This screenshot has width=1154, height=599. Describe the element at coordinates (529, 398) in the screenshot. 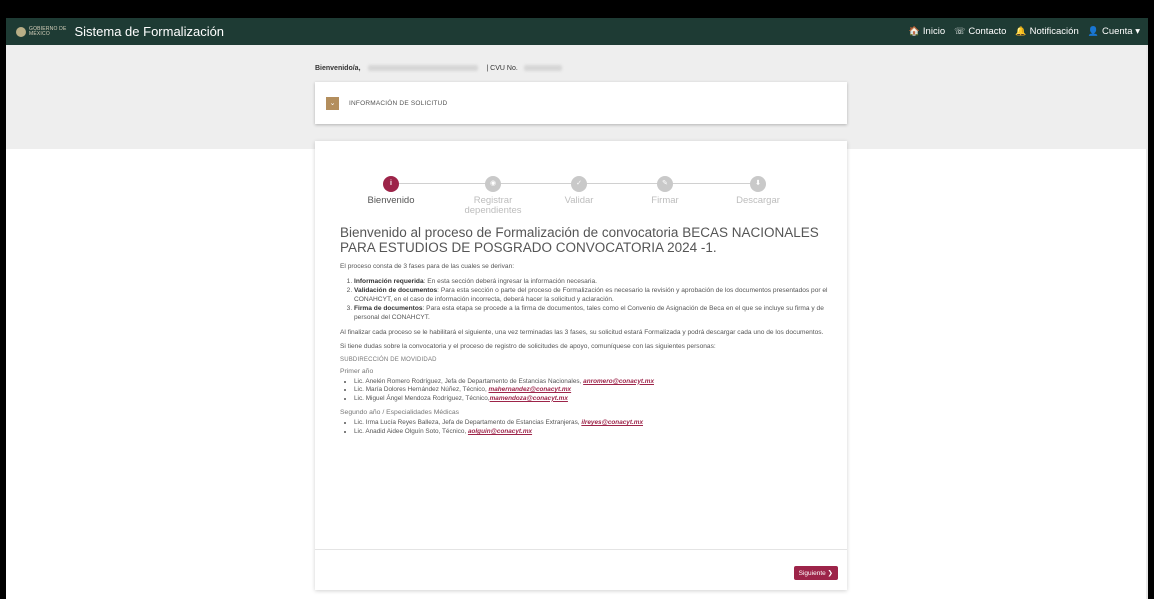

I see `email-link: mamendoza@conacyt.mx` at that location.